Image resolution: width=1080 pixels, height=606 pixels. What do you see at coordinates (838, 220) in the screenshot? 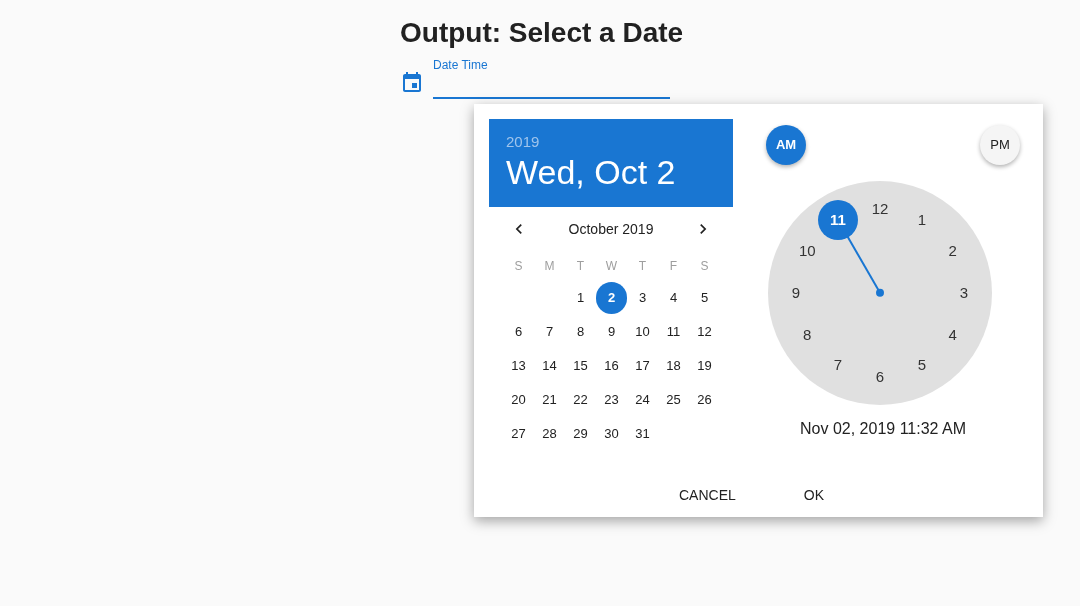
I see `clock-hour: 11` at bounding box center [838, 220].